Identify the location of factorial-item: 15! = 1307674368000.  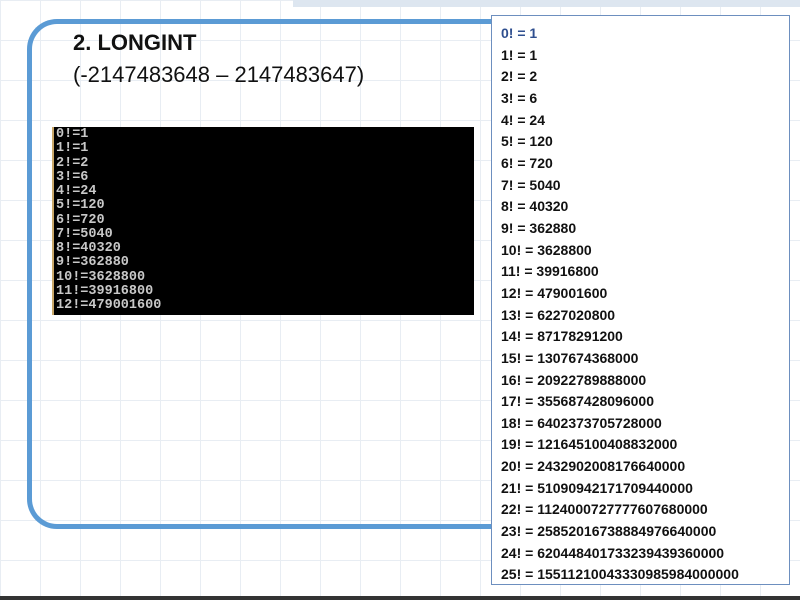
(570, 357).